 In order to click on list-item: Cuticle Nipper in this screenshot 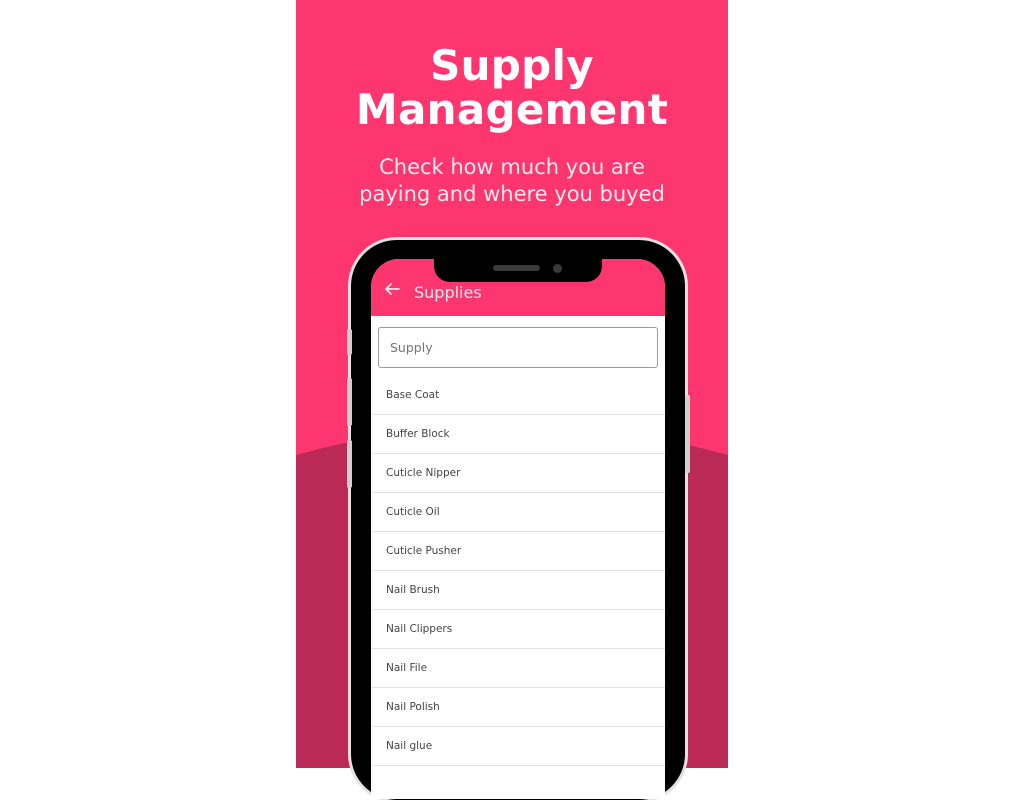, I will do `click(518, 473)`.